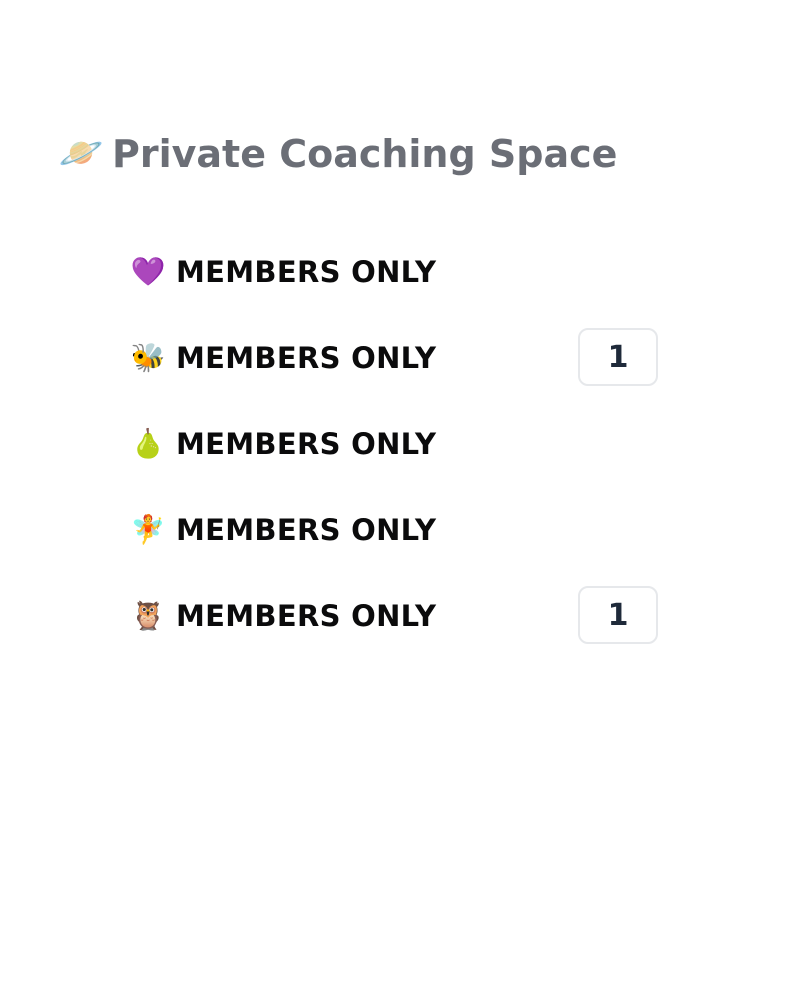 This screenshot has width=800, height=1000. I want to click on channel-item-members-only-heart: 💜 MEMBERS ONLY, so click(283, 272).